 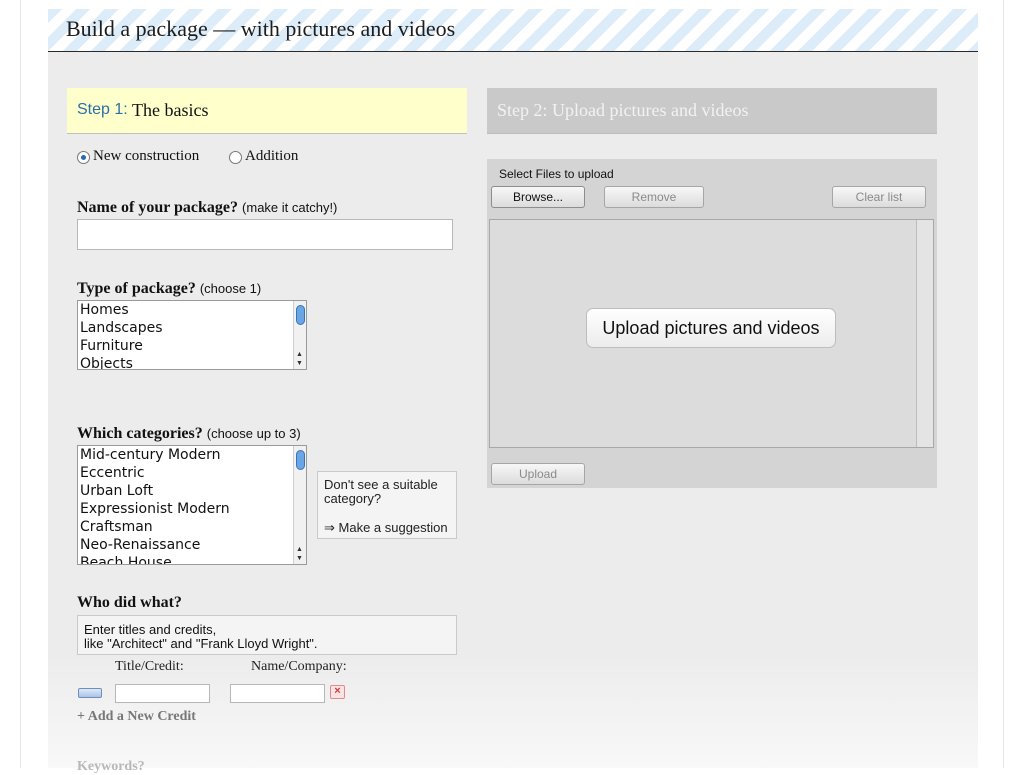 I want to click on keywords-label: Keywords?, so click(x=111, y=766).